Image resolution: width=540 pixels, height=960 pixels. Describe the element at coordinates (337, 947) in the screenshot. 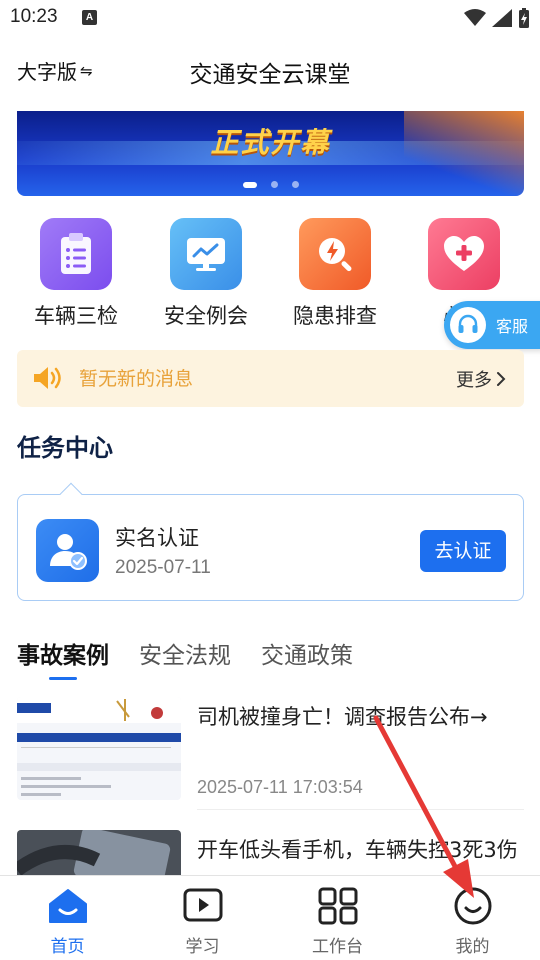

I see `nav-label: 工作台` at that location.